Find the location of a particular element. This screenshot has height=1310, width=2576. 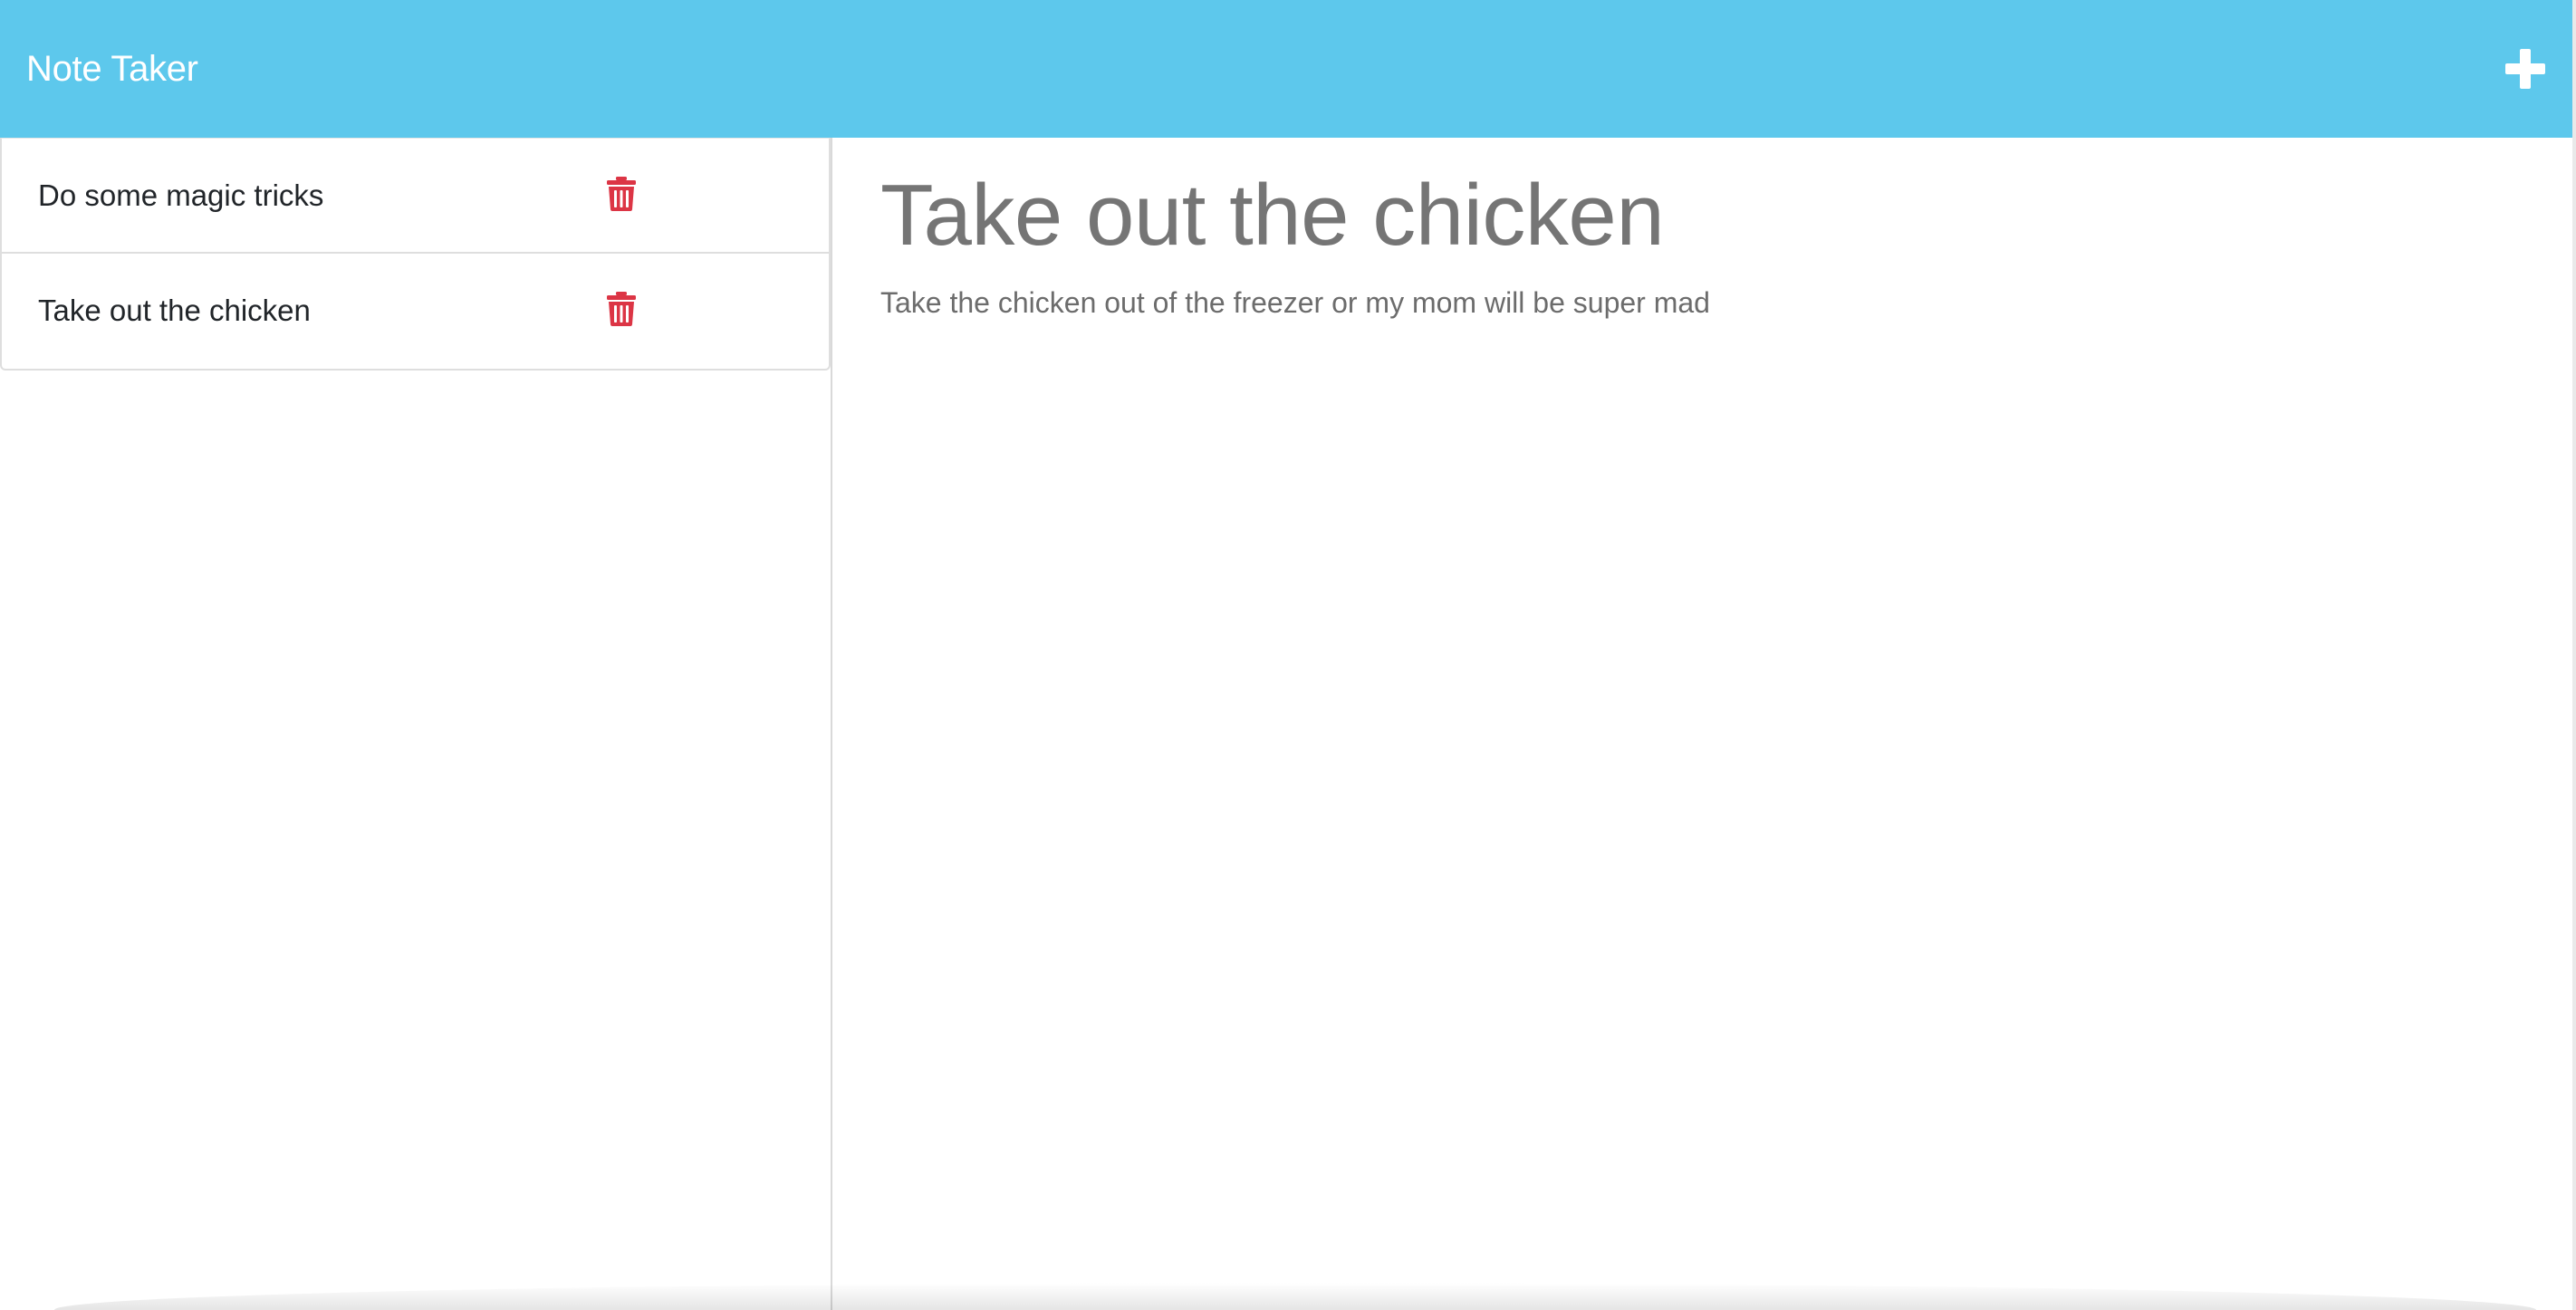

navbar: Note Taker is located at coordinates (1286, 69).